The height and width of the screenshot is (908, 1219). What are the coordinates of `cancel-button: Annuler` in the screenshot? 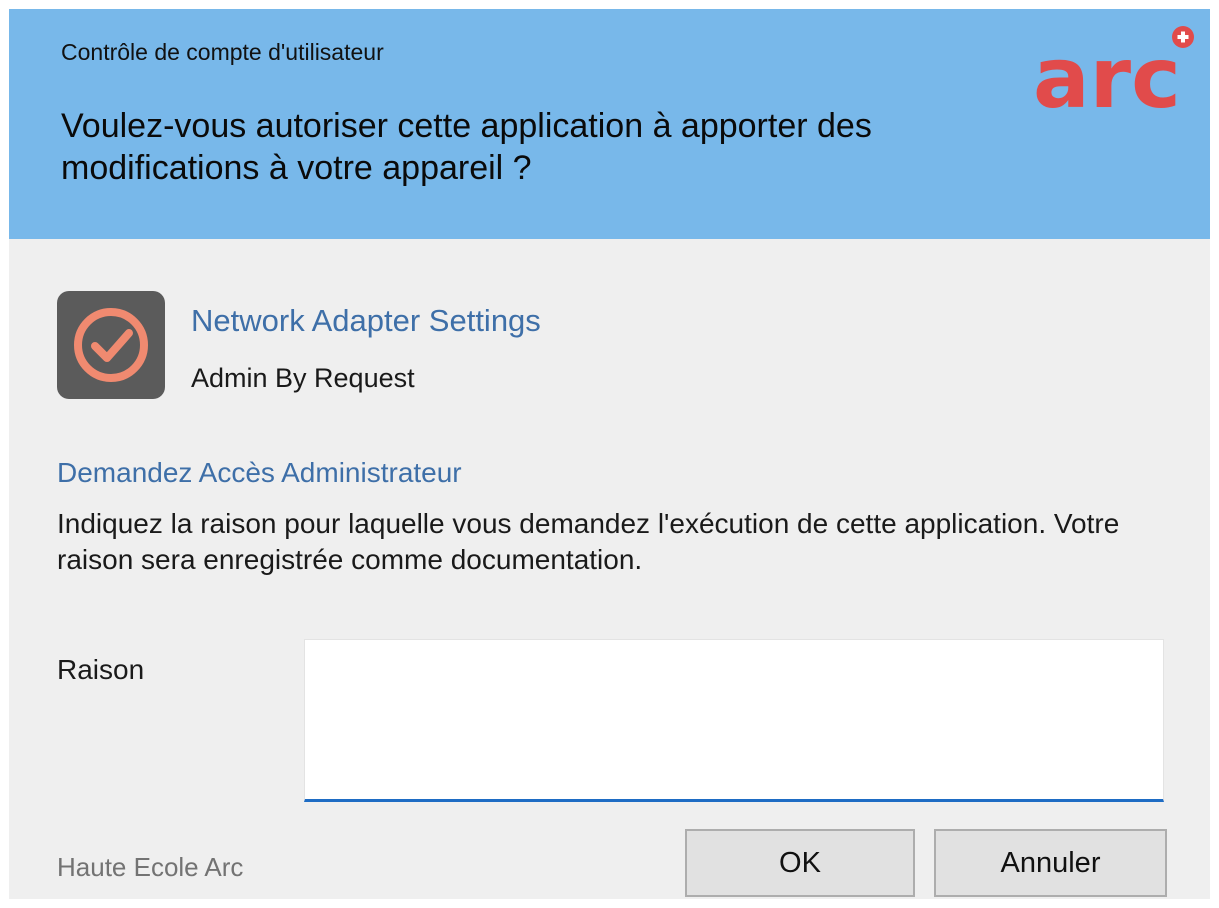 It's located at (1050, 863).